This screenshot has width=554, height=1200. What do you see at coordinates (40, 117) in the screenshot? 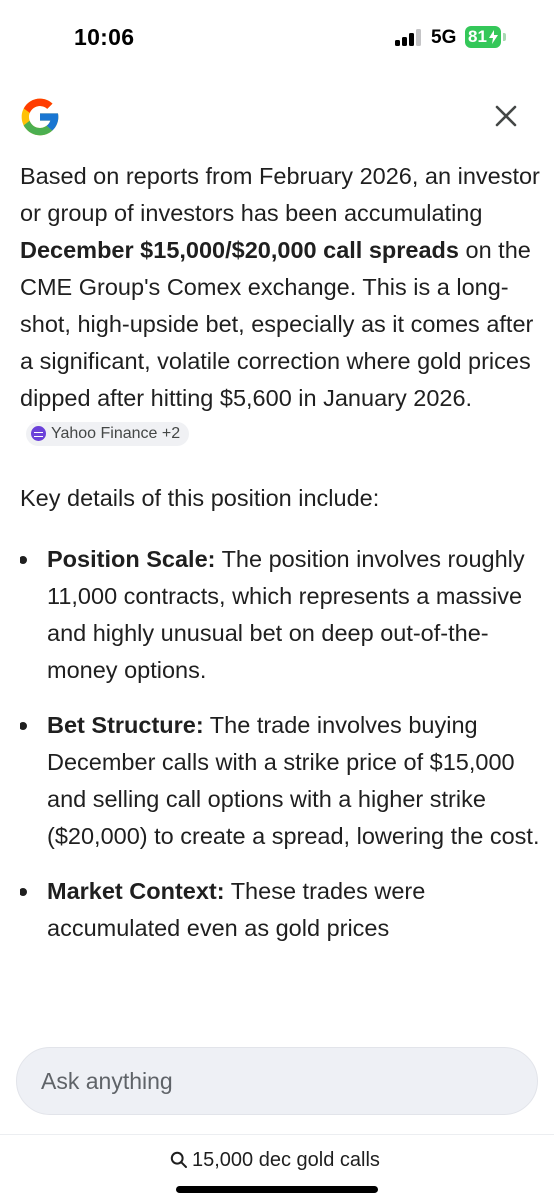
I see `google-g-icon` at bounding box center [40, 117].